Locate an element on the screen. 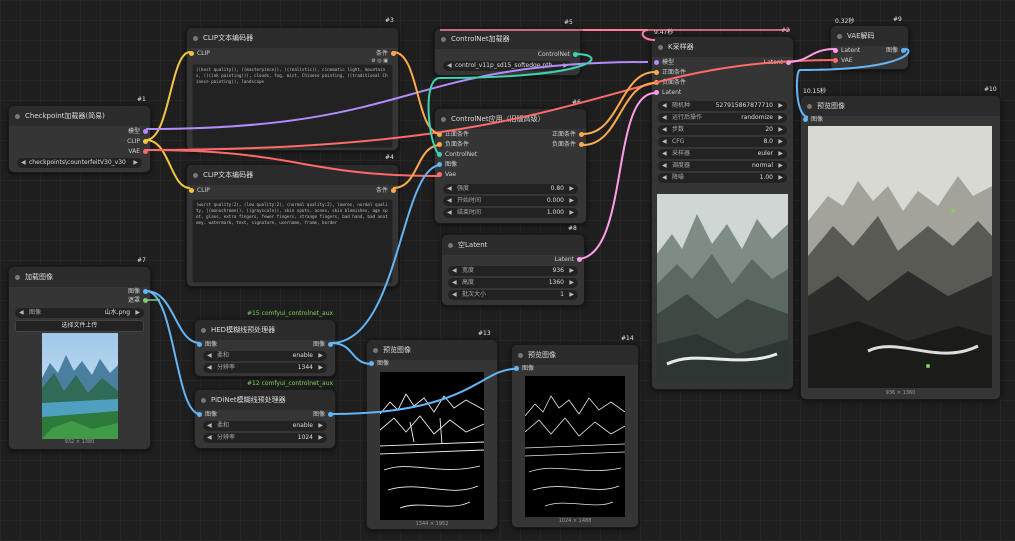  preview-image-node-hed: 预览图像 图像 1344 × 1952 is located at coordinates (432, 434).